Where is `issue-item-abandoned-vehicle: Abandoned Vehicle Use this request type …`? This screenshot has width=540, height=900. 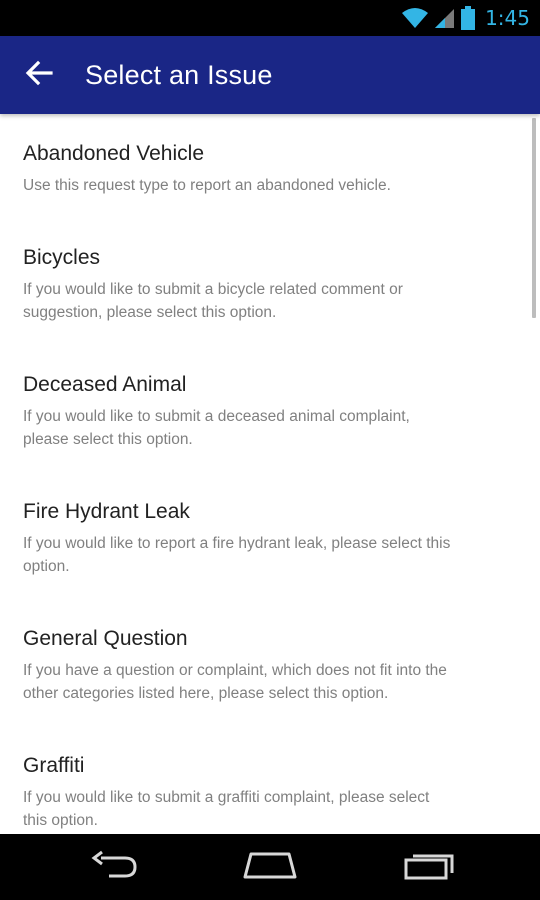 issue-item-abandoned-vehicle: Abandoned Vehicle Use this request type … is located at coordinates (265, 190).